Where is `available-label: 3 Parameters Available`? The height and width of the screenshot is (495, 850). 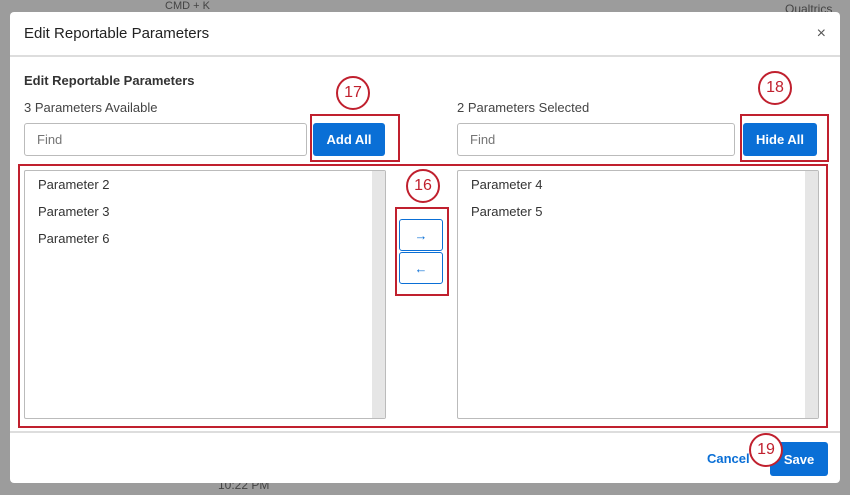
available-label: 3 Parameters Available is located at coordinates (91, 107).